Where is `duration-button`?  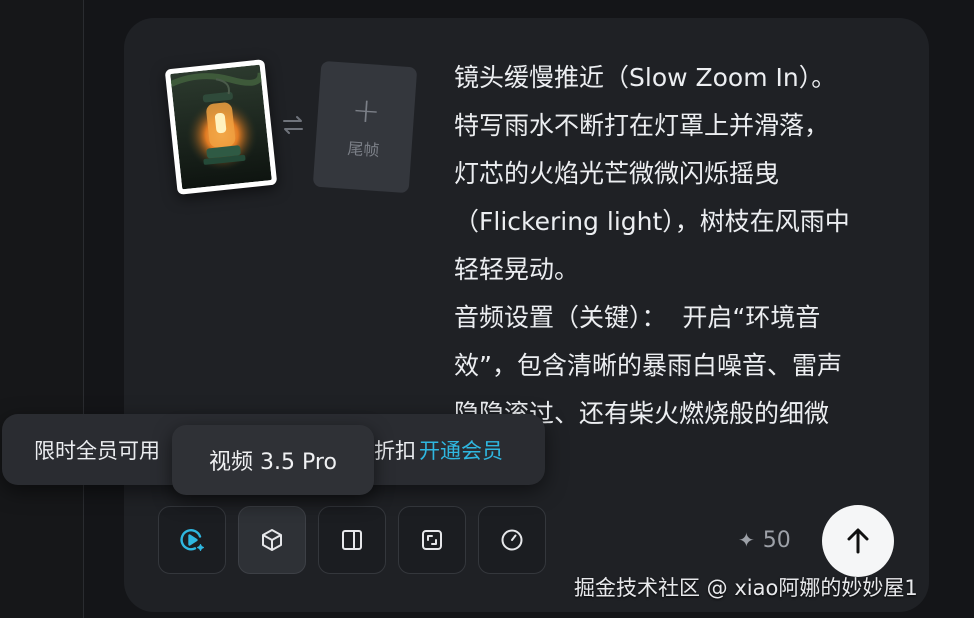
duration-button is located at coordinates (512, 540).